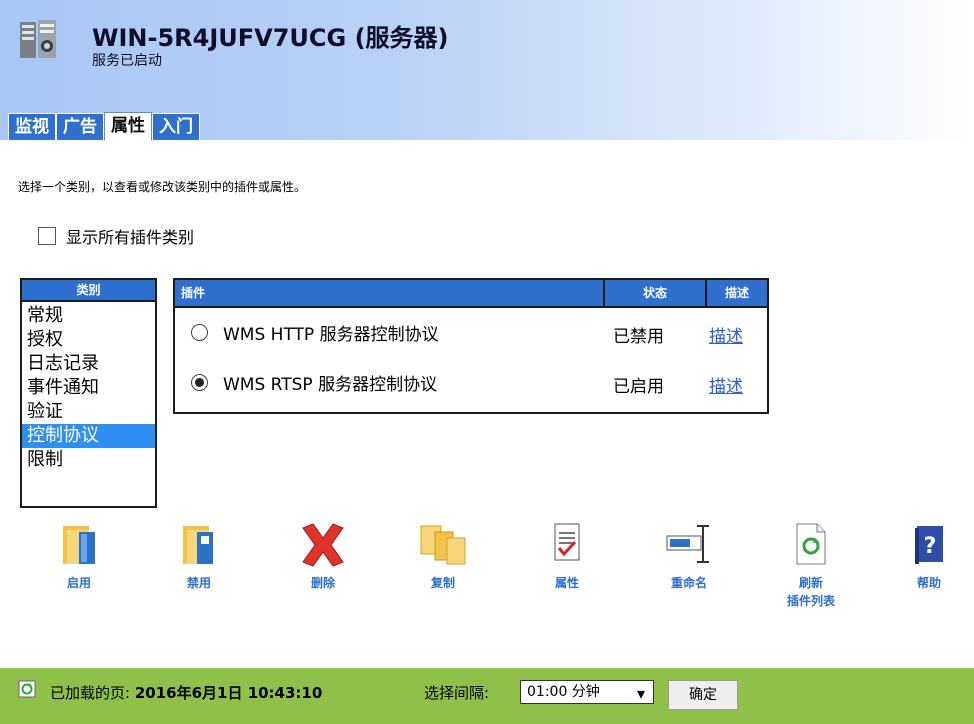 This screenshot has height=724, width=974. I want to click on server-suffix: (服务器), so click(401, 38).